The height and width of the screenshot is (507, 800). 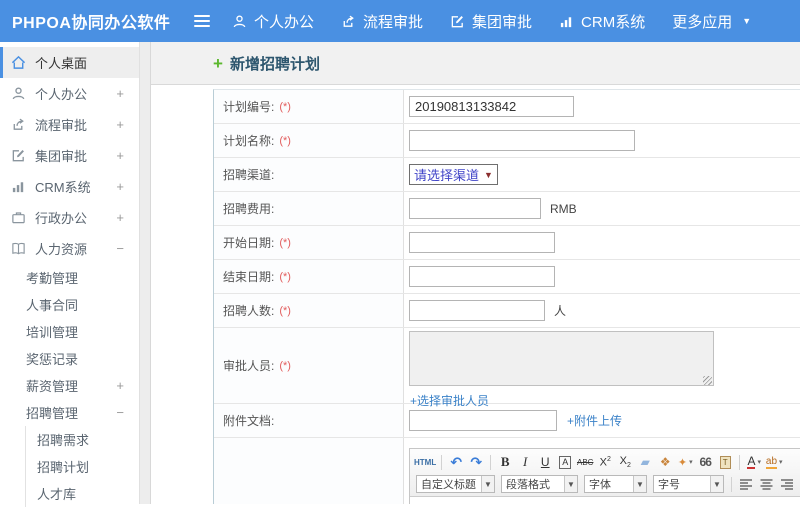 I want to click on editor-autotypeset-button: A, so click(x=565, y=462).